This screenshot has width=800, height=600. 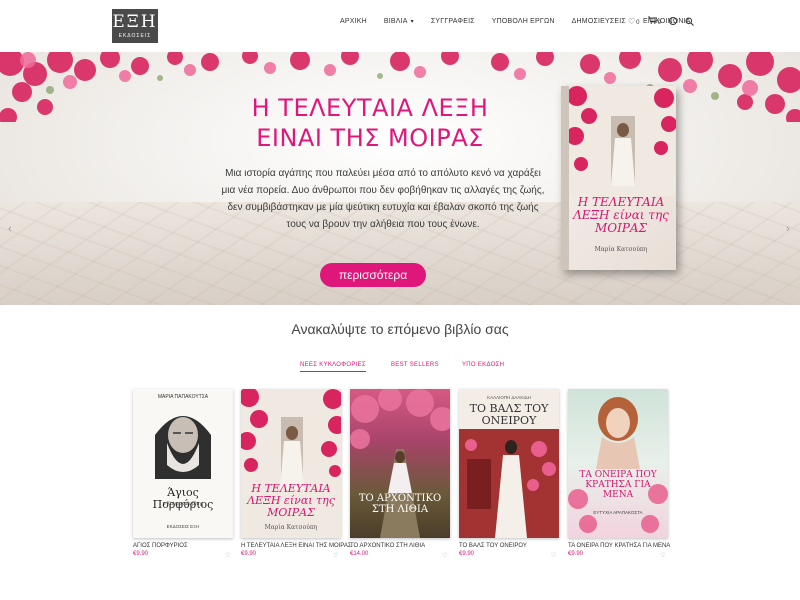 What do you see at coordinates (135, 22) in the screenshot?
I see `logo-main: ΕΞΗ` at bounding box center [135, 22].